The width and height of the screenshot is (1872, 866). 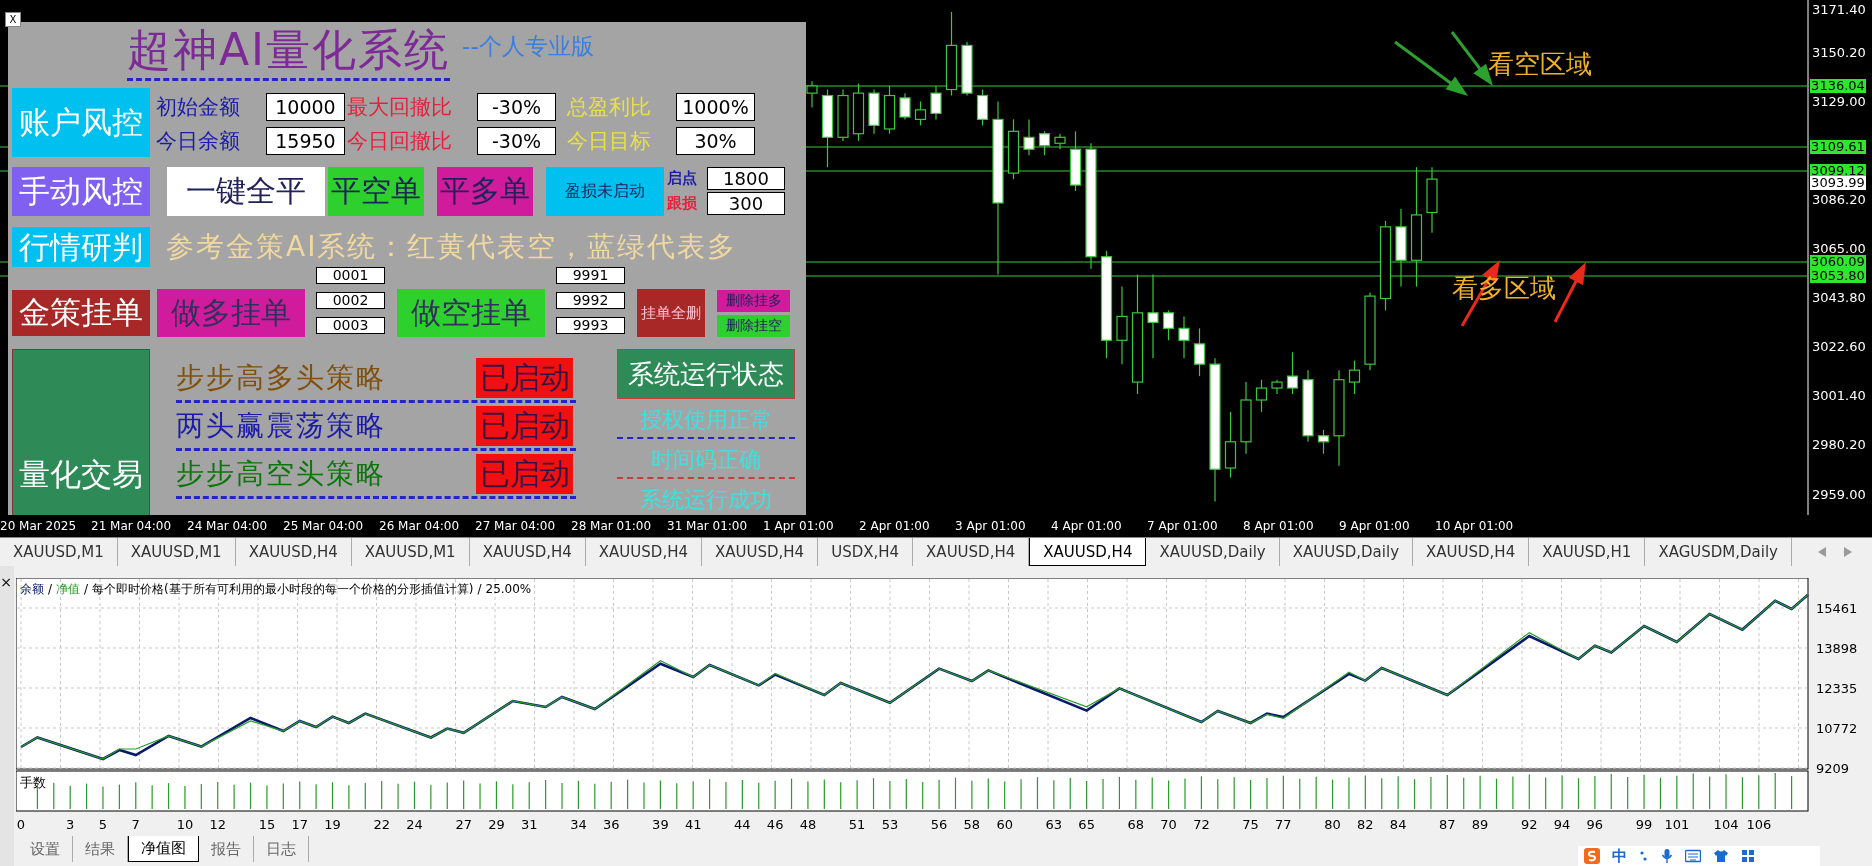 What do you see at coordinates (1837, 688) in the screenshot?
I see `y-axis-label: 12335` at bounding box center [1837, 688].